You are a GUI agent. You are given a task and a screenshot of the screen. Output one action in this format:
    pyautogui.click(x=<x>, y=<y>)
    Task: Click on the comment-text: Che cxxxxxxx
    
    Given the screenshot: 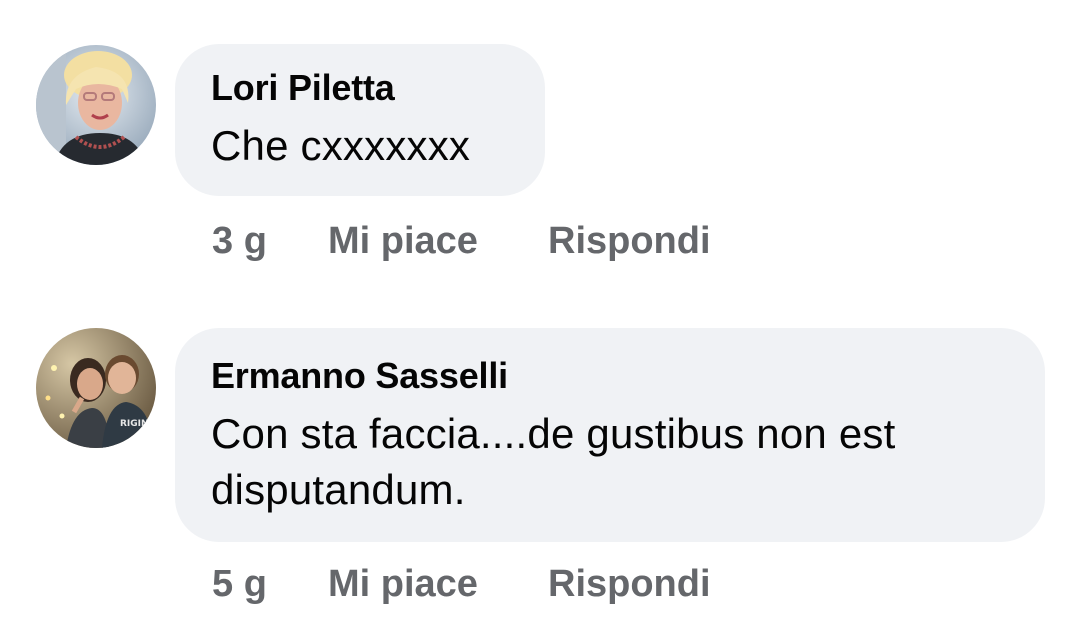 What is the action you would take?
    pyautogui.click(x=341, y=145)
    